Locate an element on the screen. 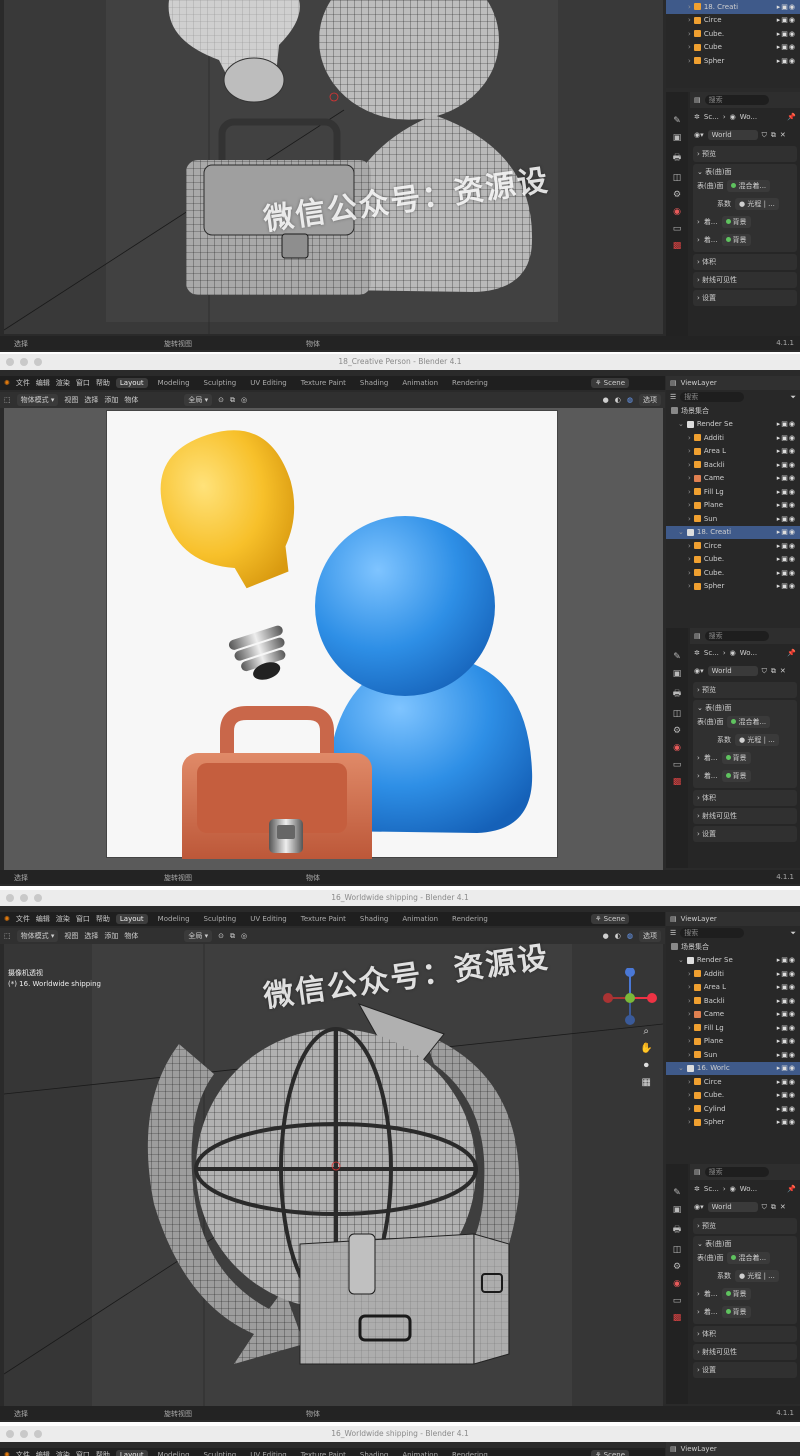 The height and width of the screenshot is (1456, 800). outliner-item: › Came ▸▣◉ is located at coordinates (733, 1015).